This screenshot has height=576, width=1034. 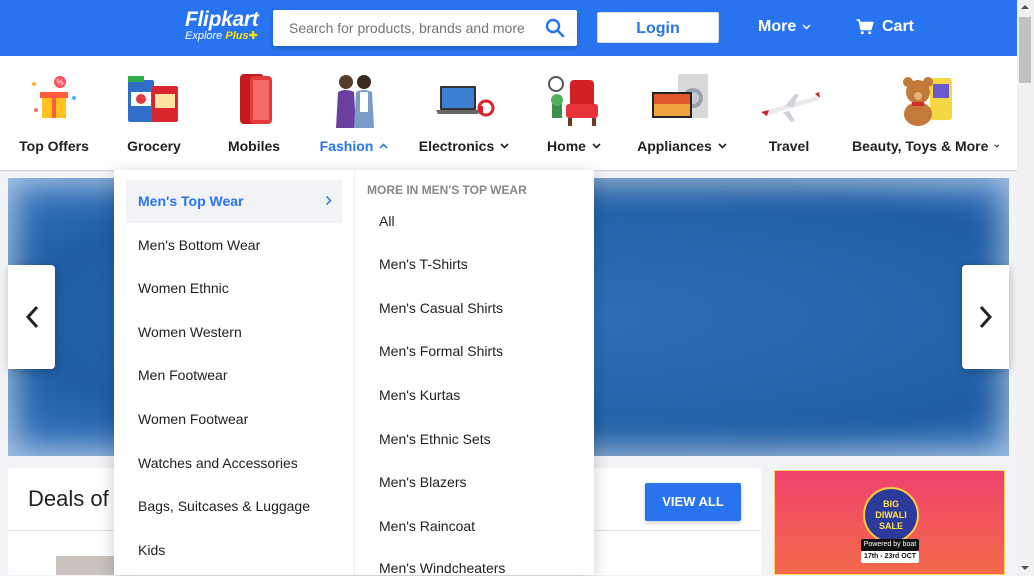 I want to click on chevron-left-icon, so click(x=31, y=317).